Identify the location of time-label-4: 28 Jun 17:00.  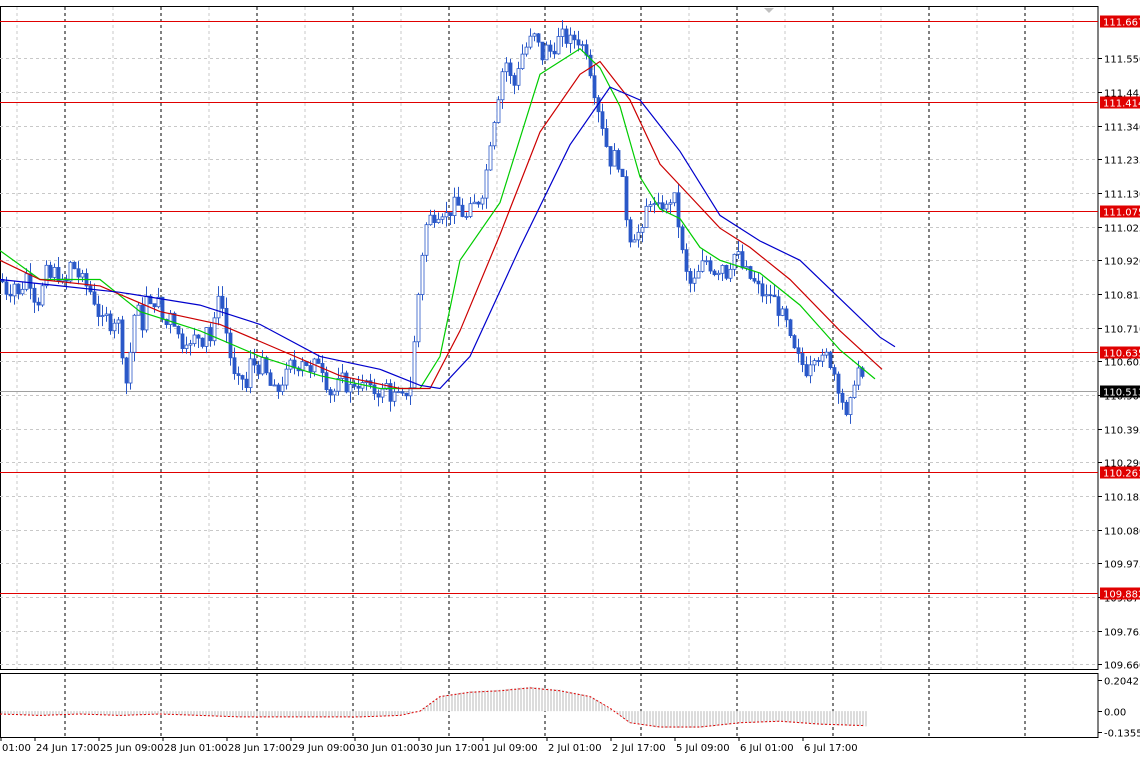
(260, 748).